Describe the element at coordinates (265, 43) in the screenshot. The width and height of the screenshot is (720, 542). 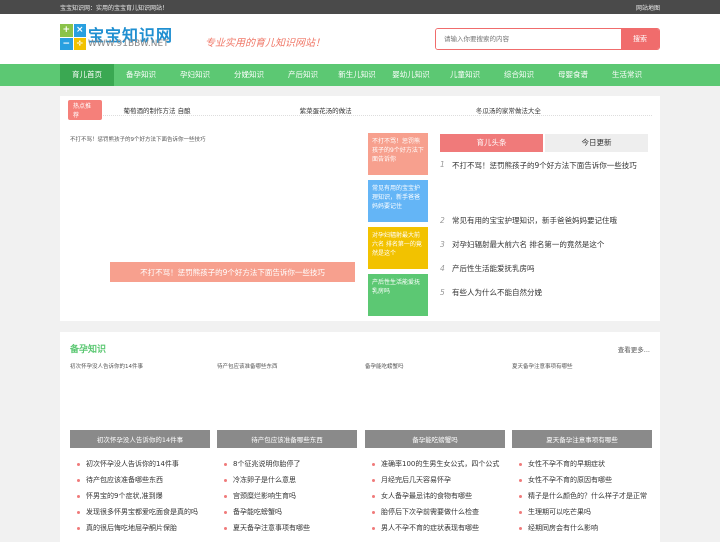
I see `slogan: 专业实用的育儿知识网站！` at that location.